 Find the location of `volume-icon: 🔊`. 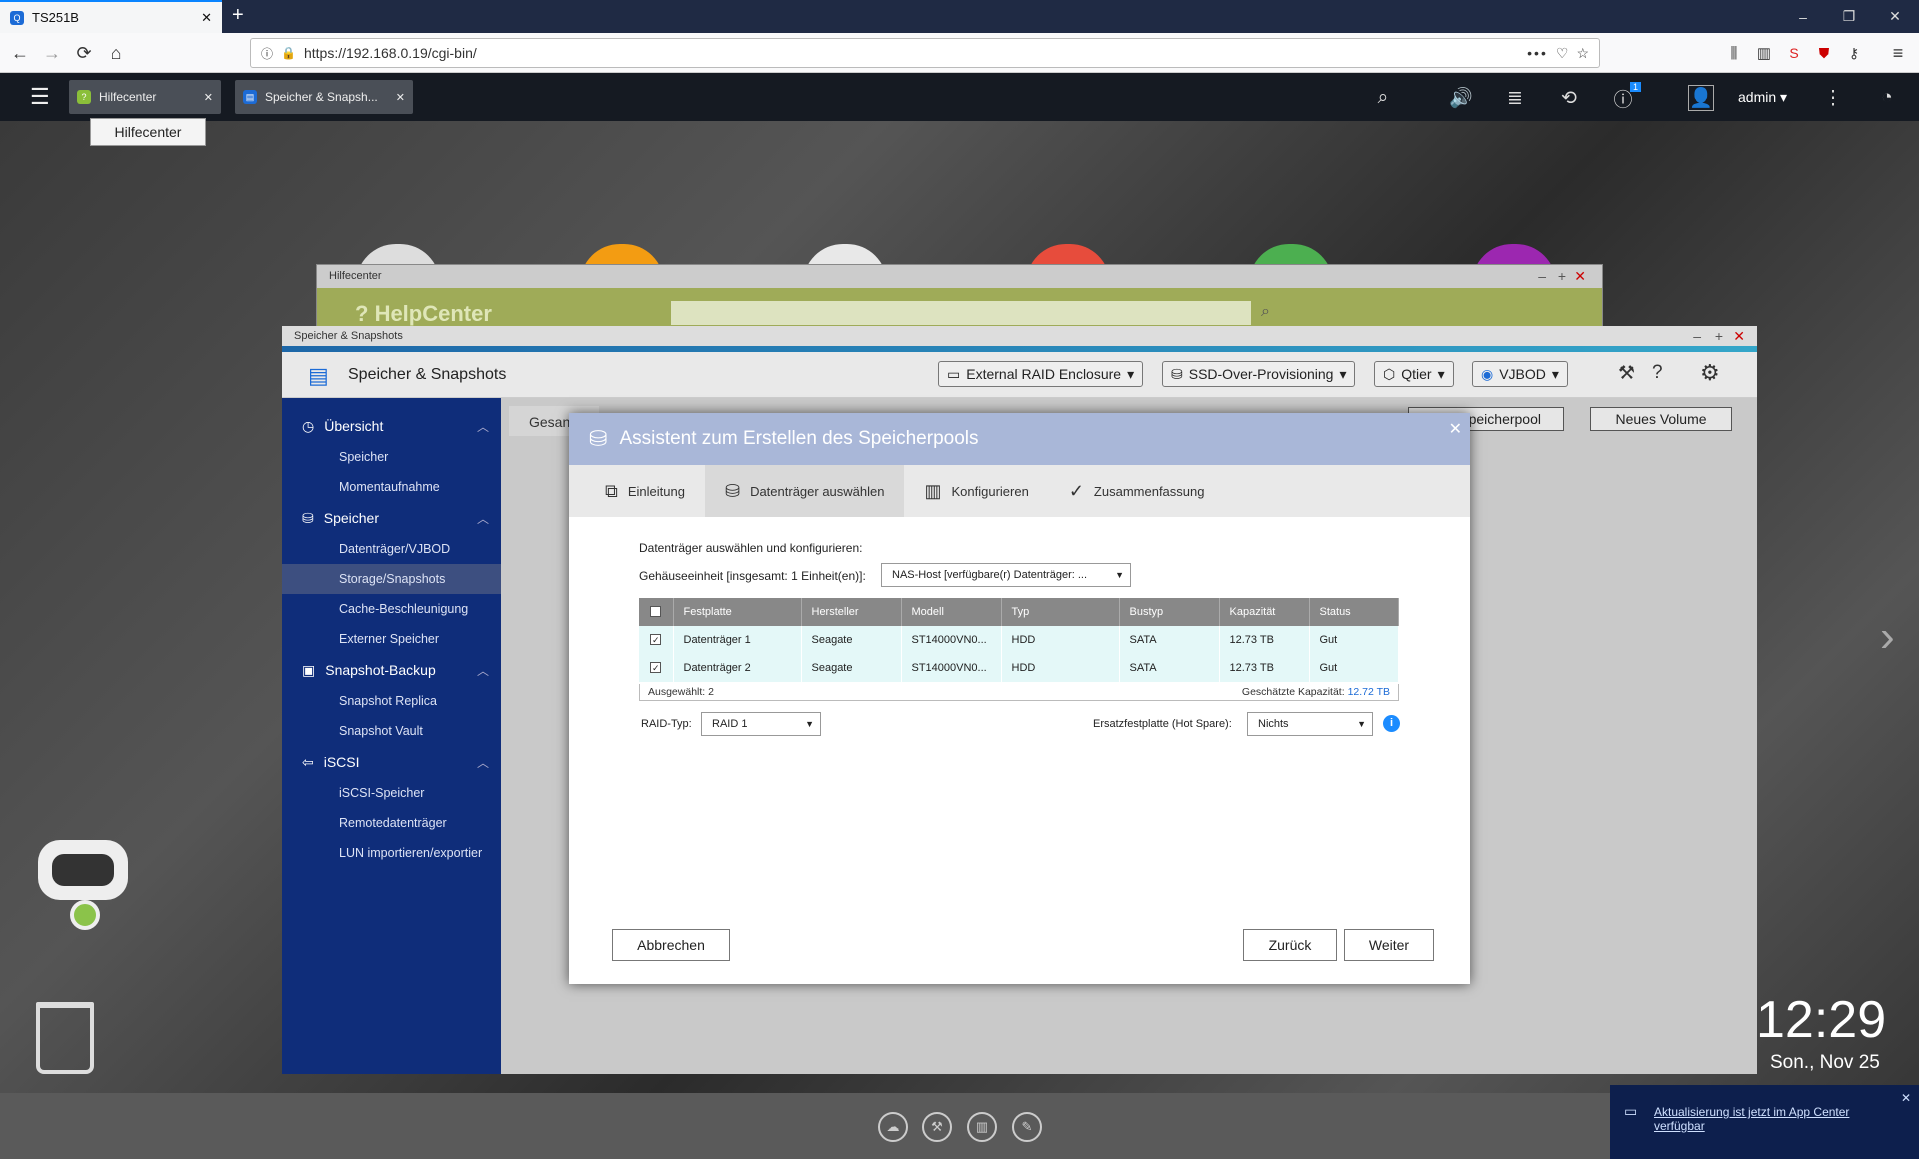

volume-icon: 🔊 is located at coordinates (1461, 98).